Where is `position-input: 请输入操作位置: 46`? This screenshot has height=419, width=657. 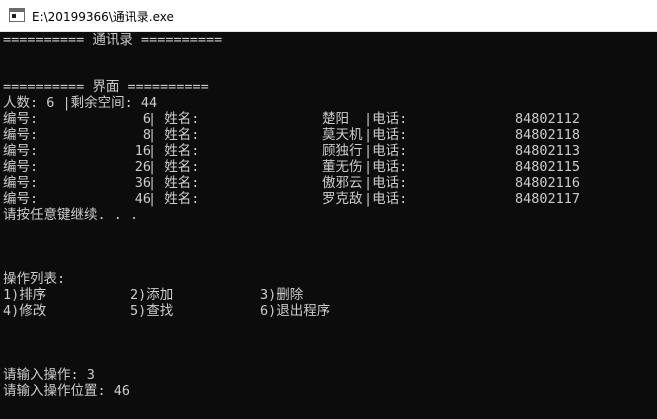 position-input: 请输入操作位置: 46 is located at coordinates (67, 391).